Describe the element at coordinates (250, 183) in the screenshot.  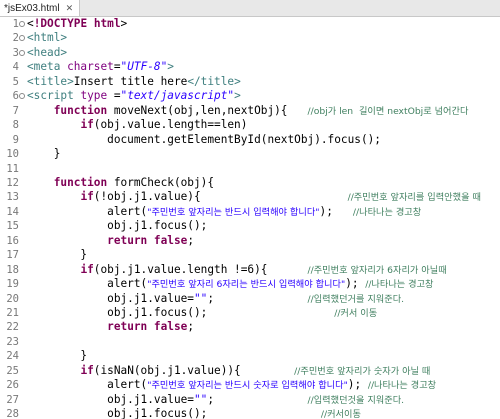
I see `code-line: 12 function formCheck(obj){` at that location.